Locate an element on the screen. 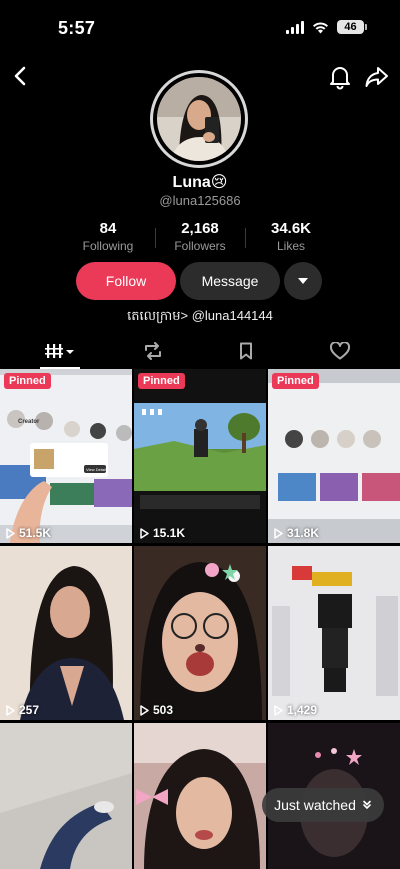 This screenshot has width=400, height=869. liked-heart-icon is located at coordinates (340, 351).